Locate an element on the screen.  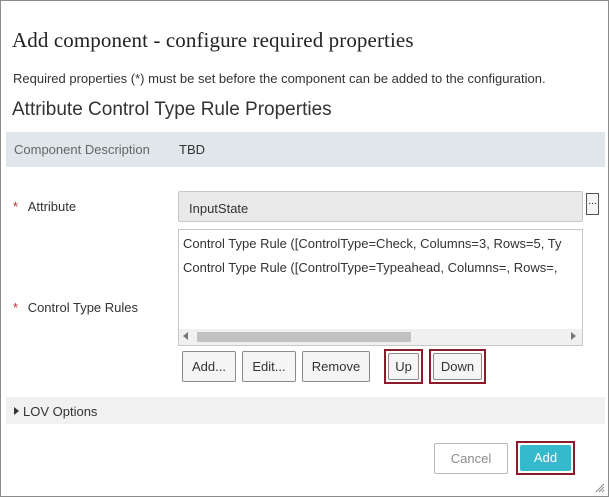
cancel-button: Cancel is located at coordinates (471, 458).